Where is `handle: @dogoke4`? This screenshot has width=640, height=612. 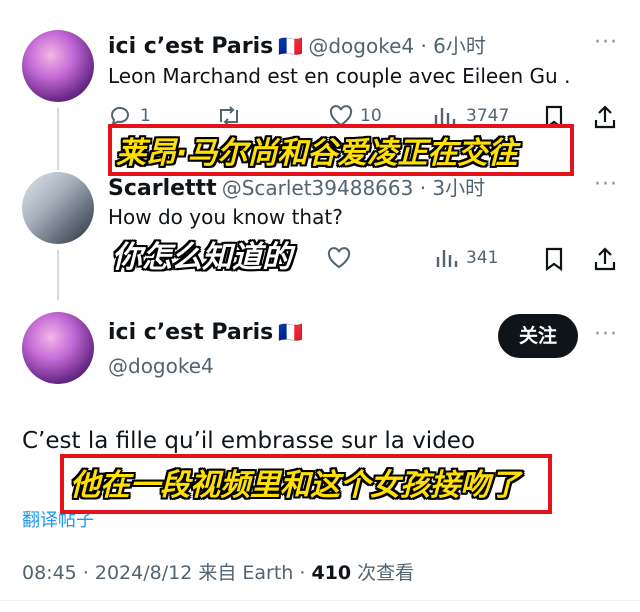 handle: @dogoke4 is located at coordinates (161, 366).